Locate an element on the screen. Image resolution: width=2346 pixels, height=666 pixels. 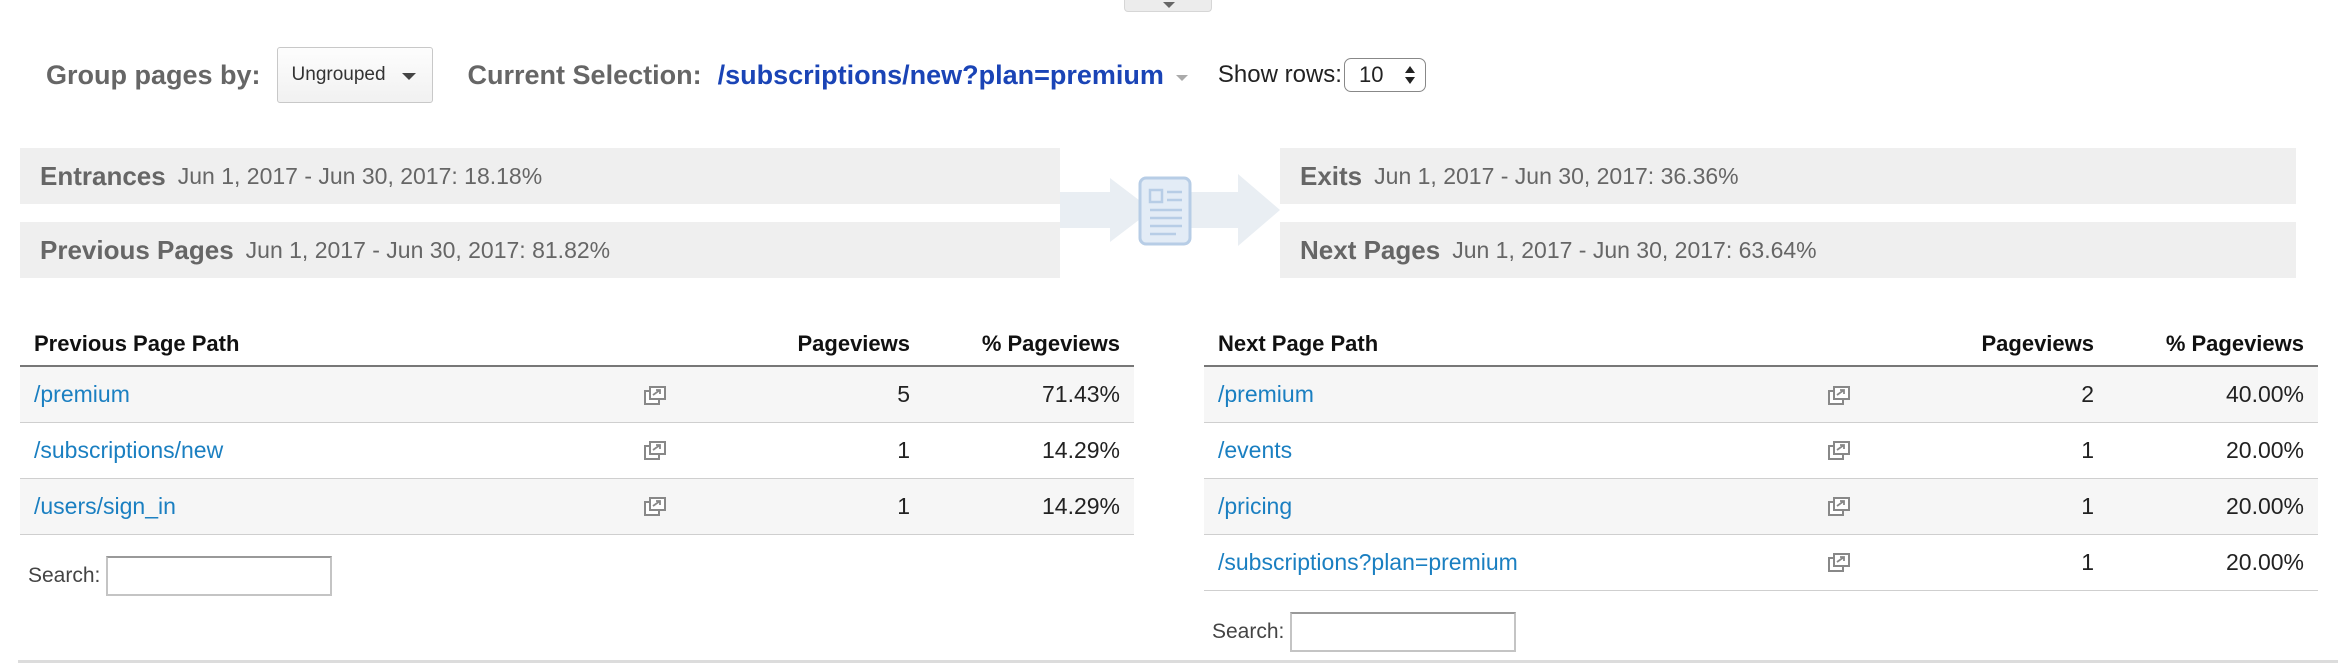
previous-search: Search: is located at coordinates (180, 576).